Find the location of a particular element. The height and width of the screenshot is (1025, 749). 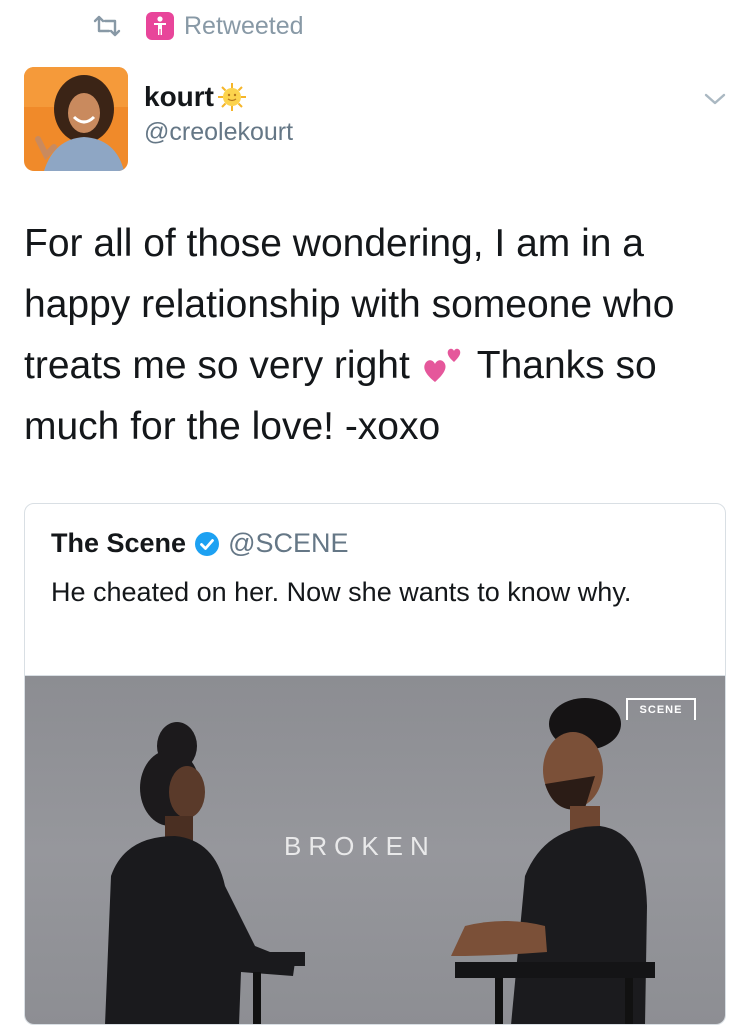

retweet-context: Retweeted is located at coordinates (198, 26).